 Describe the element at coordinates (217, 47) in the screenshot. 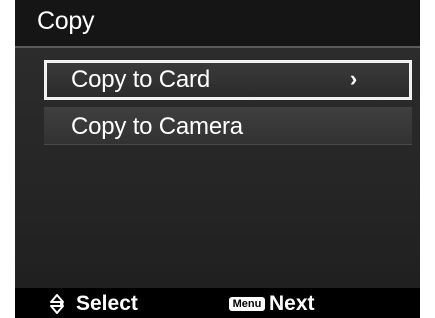

I see `header-divider` at that location.